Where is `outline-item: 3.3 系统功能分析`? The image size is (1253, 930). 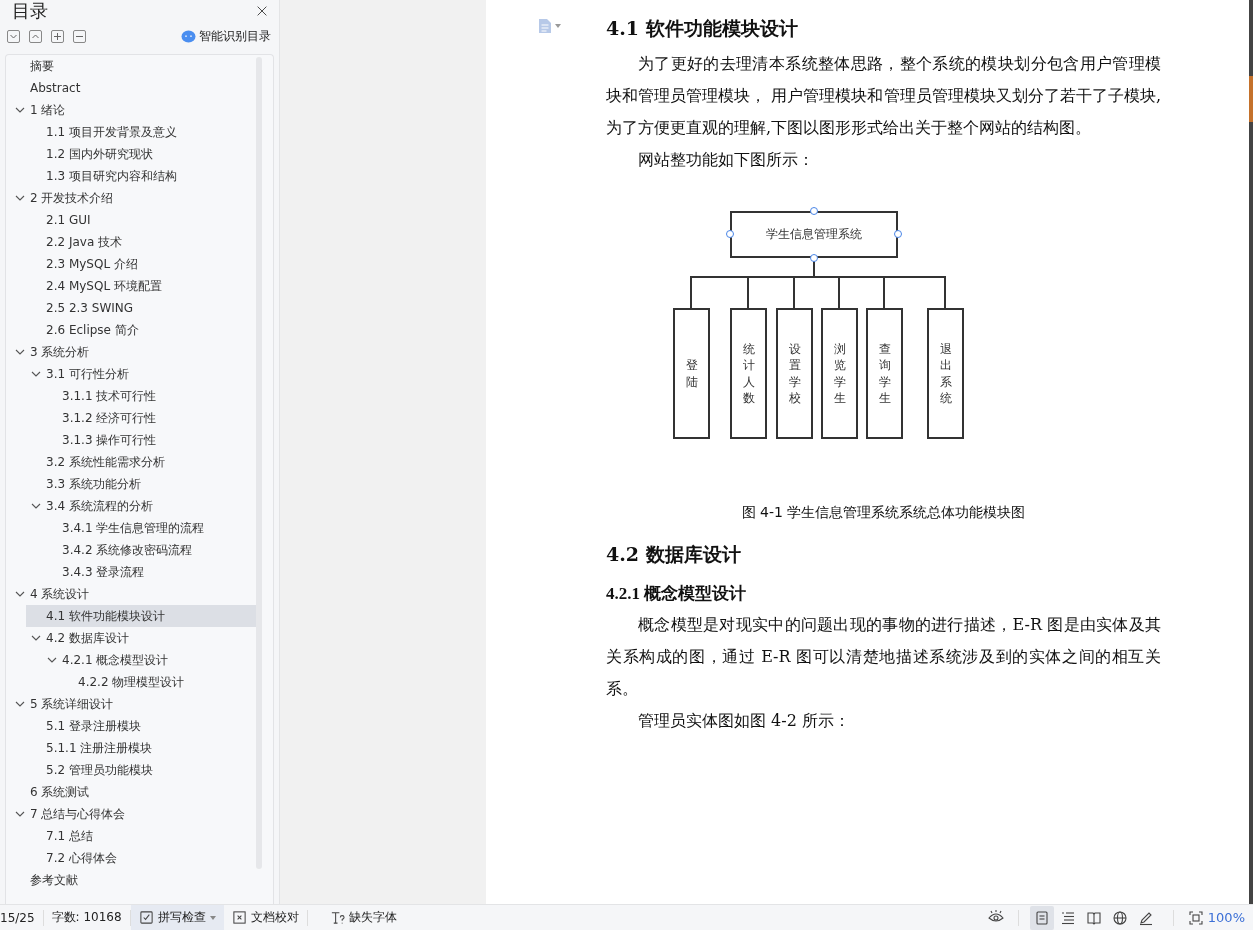
outline-item: 3.3 系统功能分析 is located at coordinates (141, 484).